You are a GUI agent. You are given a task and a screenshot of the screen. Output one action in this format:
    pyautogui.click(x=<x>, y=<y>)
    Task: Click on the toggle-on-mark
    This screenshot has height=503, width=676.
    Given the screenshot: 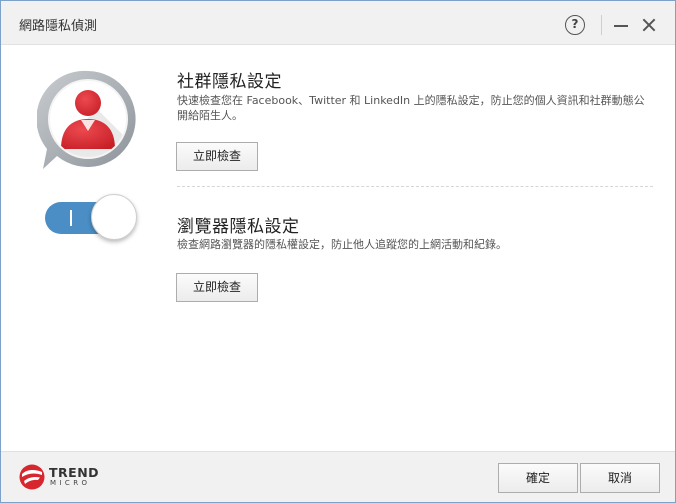 What is the action you would take?
    pyautogui.click(x=71, y=218)
    